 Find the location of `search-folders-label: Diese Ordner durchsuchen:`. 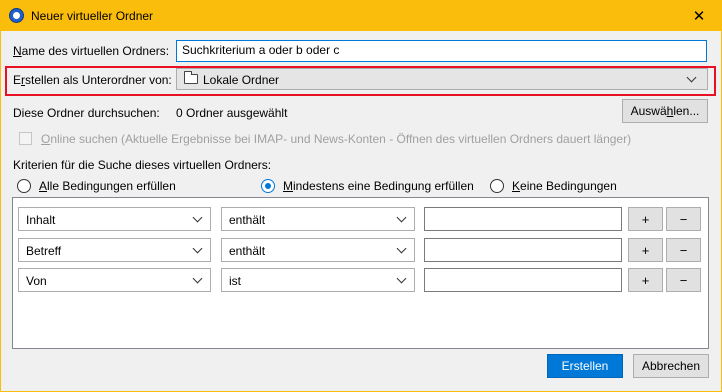

search-folders-label: Diese Ordner durchsuchen: is located at coordinates (86, 113).